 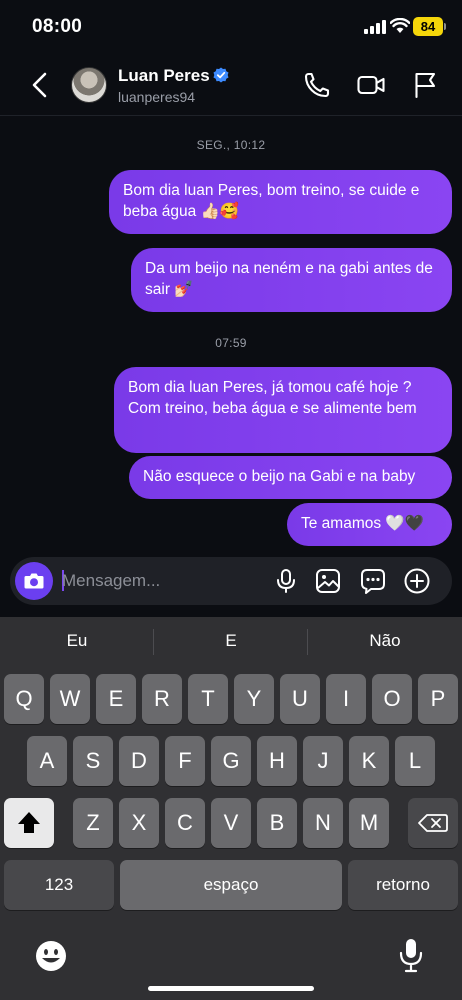 I want to click on suggestion-bar: Eu E Não, so click(x=231, y=642).